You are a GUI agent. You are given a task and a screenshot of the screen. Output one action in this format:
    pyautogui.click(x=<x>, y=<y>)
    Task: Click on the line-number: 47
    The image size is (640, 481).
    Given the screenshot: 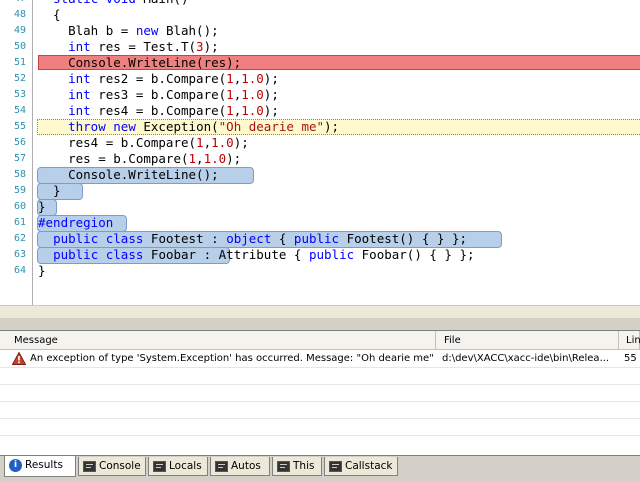 What is the action you would take?
    pyautogui.click(x=13, y=3)
    